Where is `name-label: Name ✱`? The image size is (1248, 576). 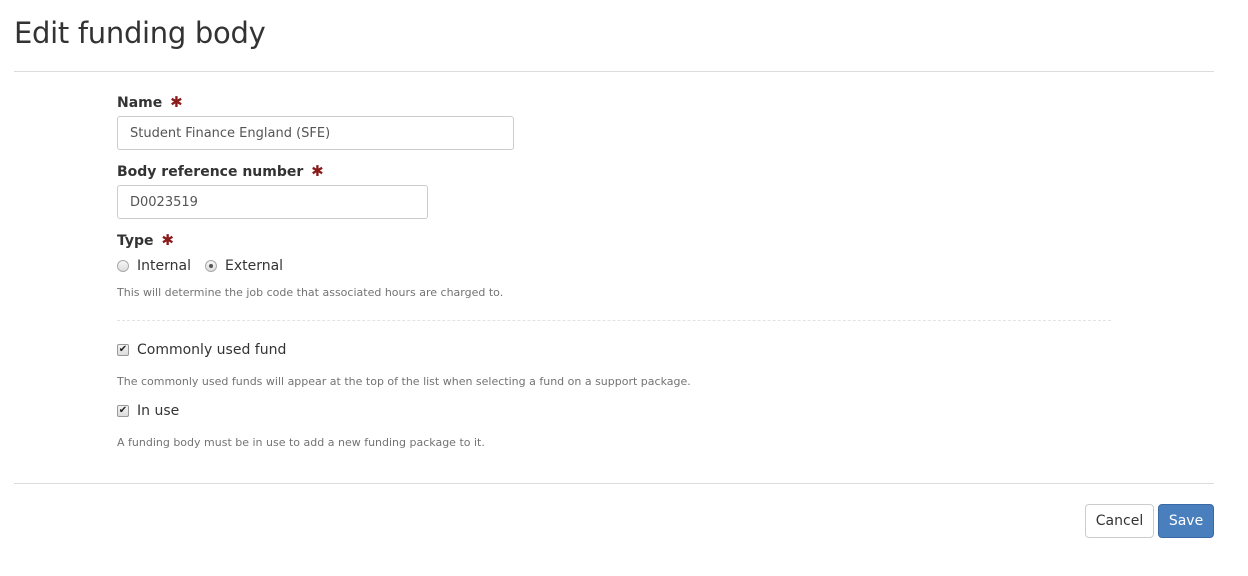 name-label: Name ✱ is located at coordinates (617, 102).